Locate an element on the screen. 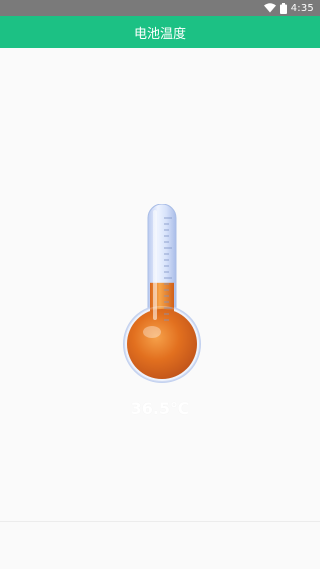 This screenshot has width=320, height=569. status-bar: 4:35 is located at coordinates (160, 8).